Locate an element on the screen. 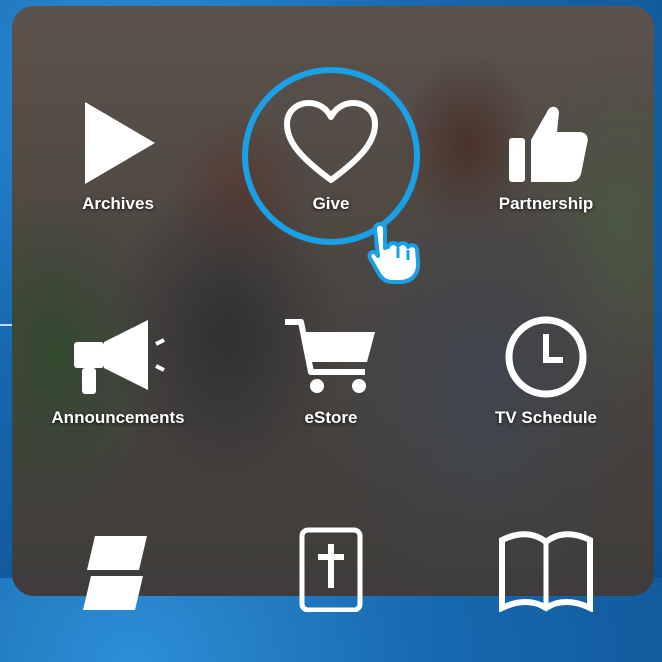  megaphone-icon is located at coordinates (118, 357).